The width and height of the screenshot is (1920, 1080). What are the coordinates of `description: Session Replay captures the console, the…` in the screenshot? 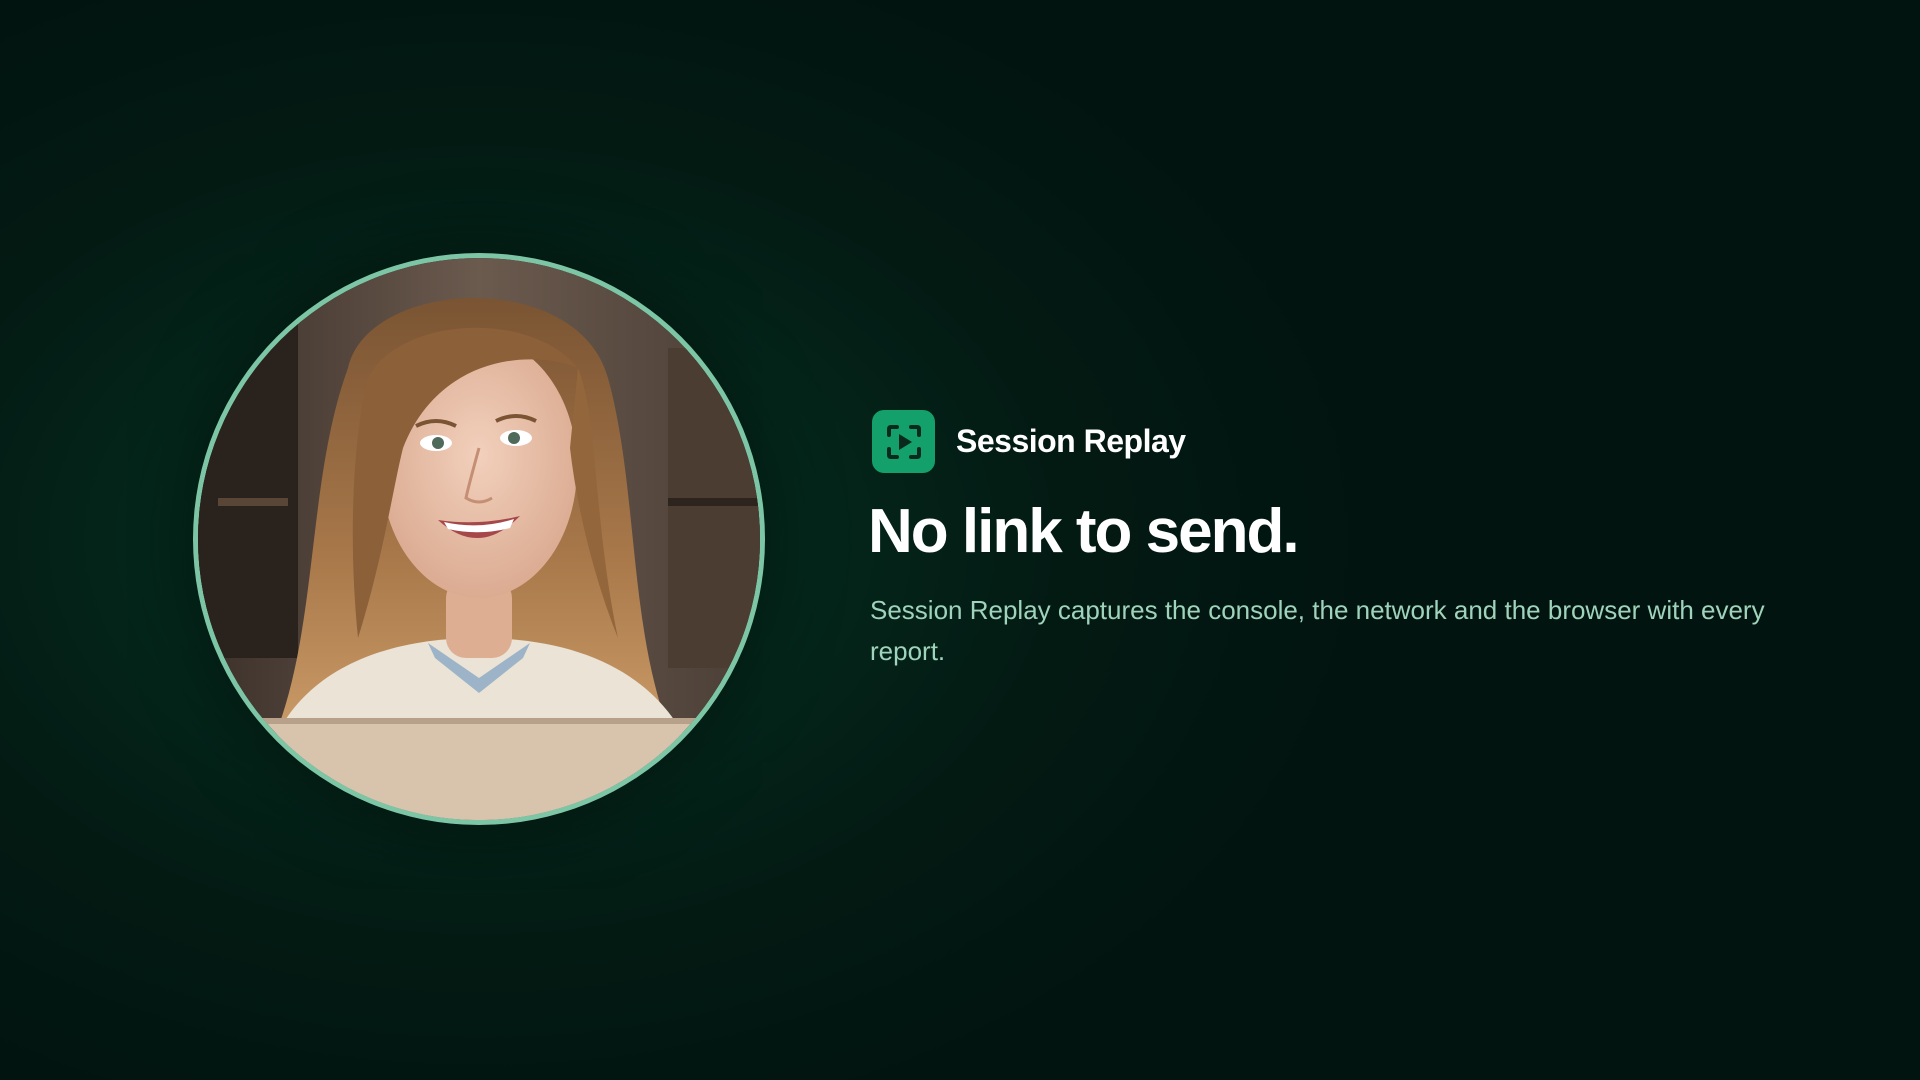 It's located at (1317, 630).